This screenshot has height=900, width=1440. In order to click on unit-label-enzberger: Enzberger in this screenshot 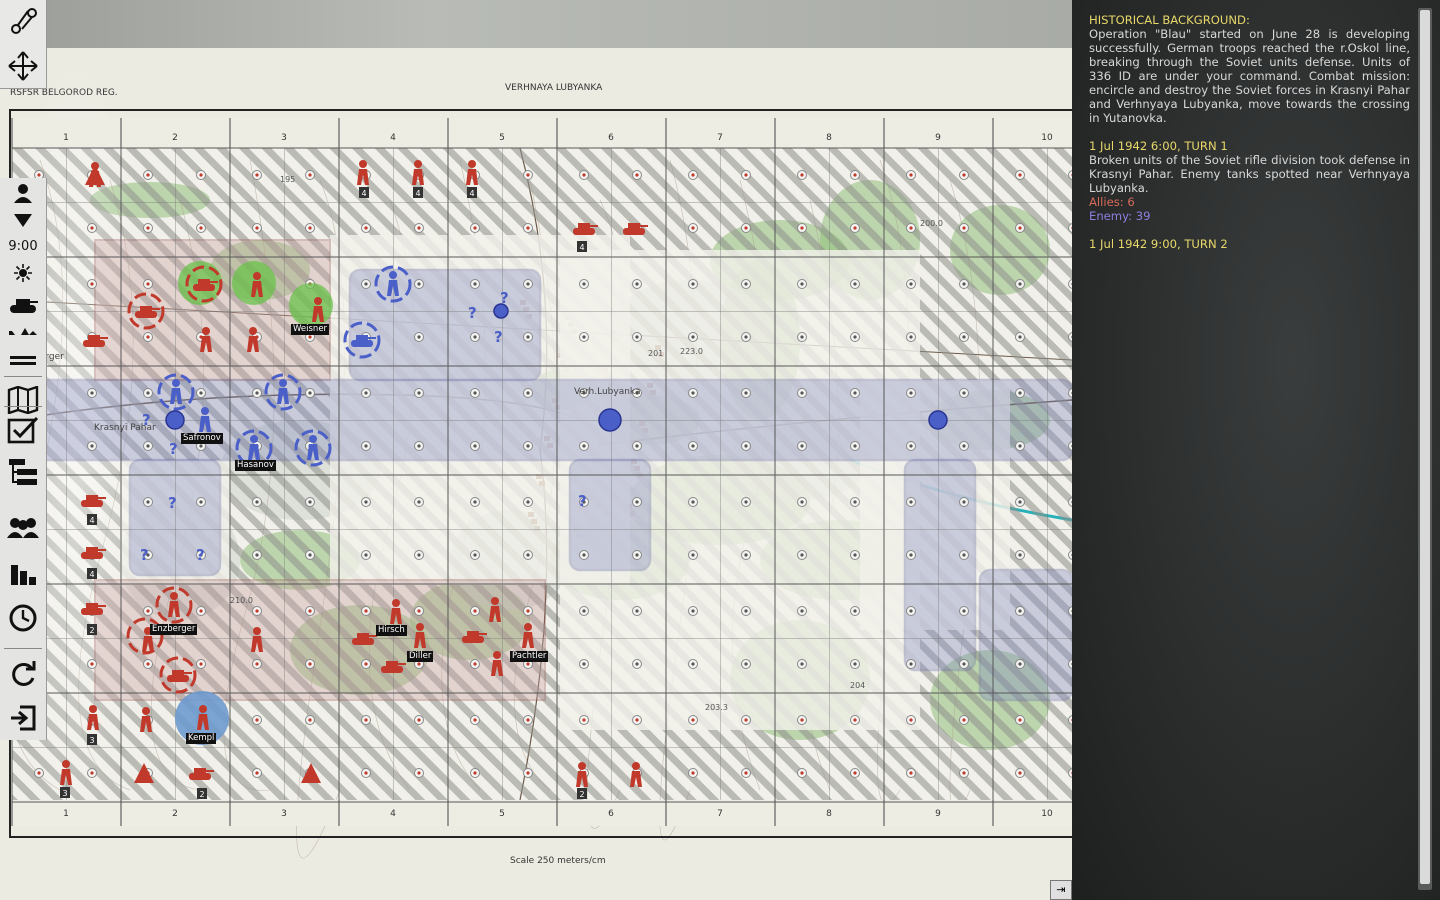, I will do `click(174, 629)`.